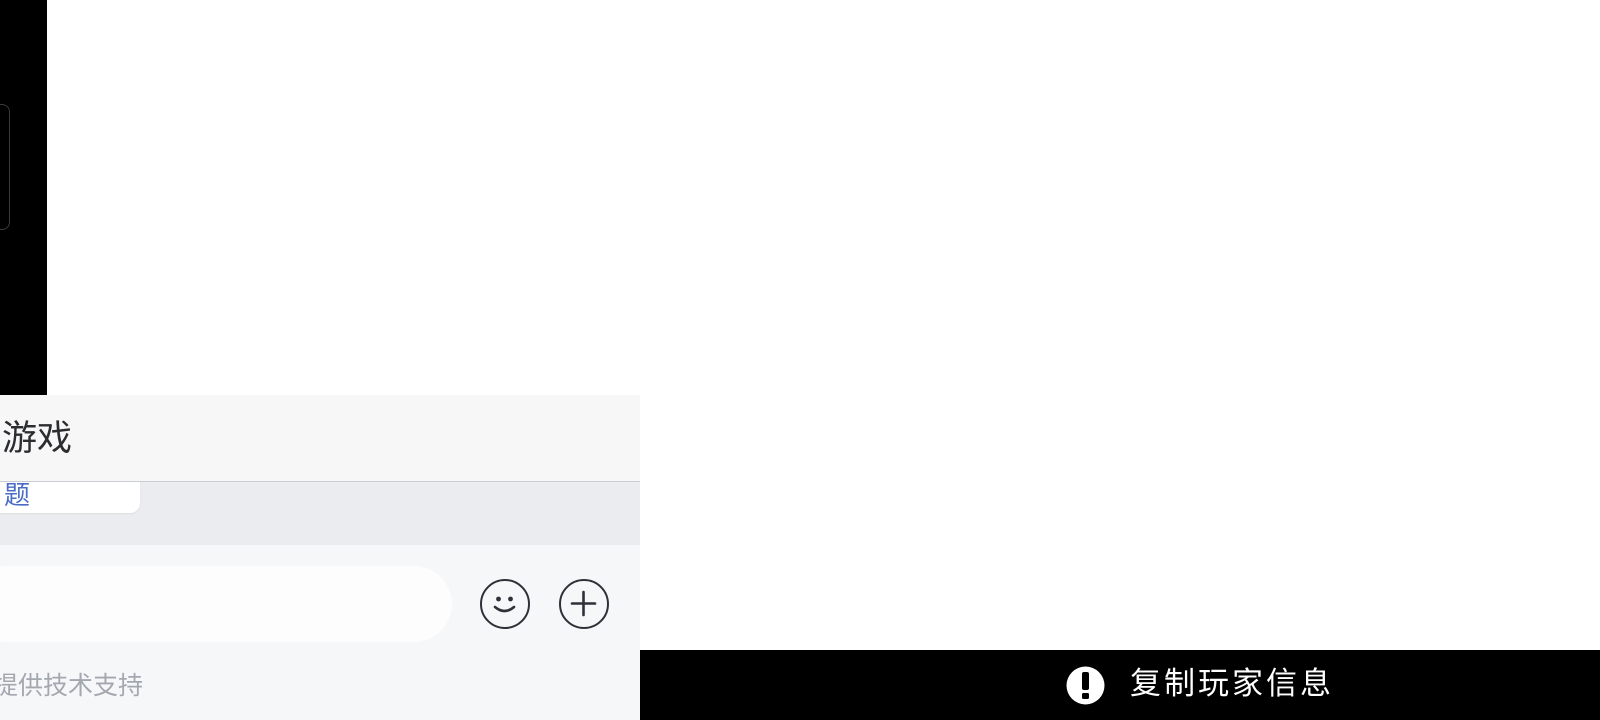 This screenshot has height=720, width=1600. I want to click on plus-circle-icon, so click(583, 603).